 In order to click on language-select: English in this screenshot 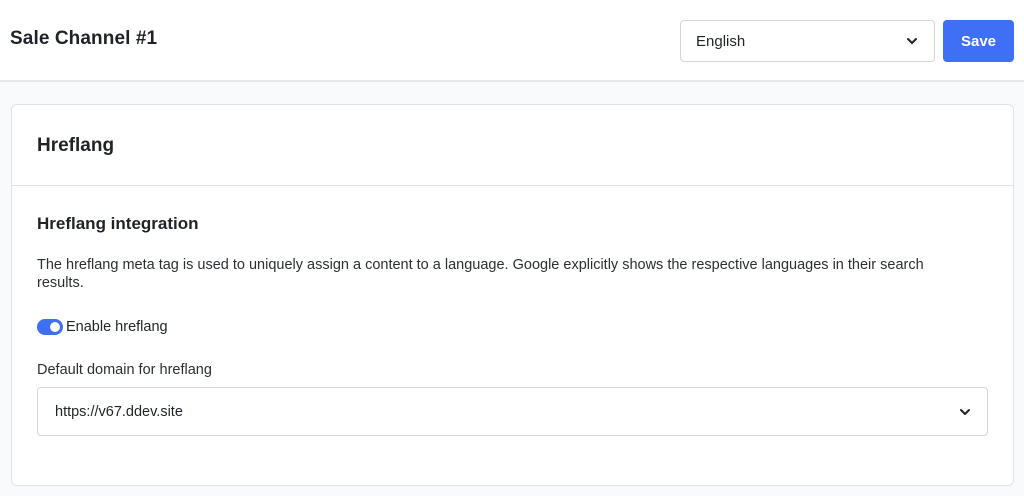, I will do `click(807, 41)`.